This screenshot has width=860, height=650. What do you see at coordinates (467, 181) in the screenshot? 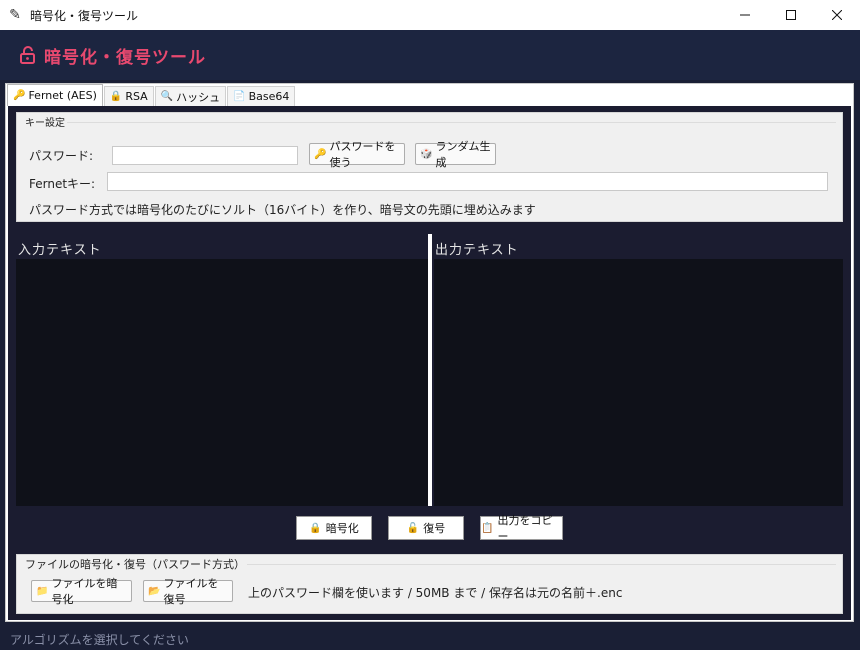
I see `fernet-key-input` at bounding box center [467, 181].